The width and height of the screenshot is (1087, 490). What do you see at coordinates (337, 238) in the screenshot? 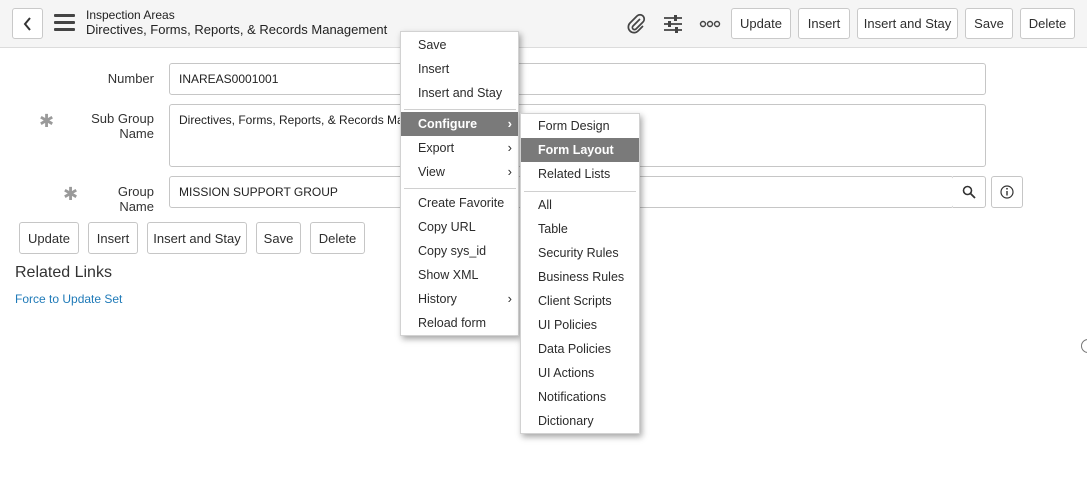
I see `delete-button: Delete` at bounding box center [337, 238].